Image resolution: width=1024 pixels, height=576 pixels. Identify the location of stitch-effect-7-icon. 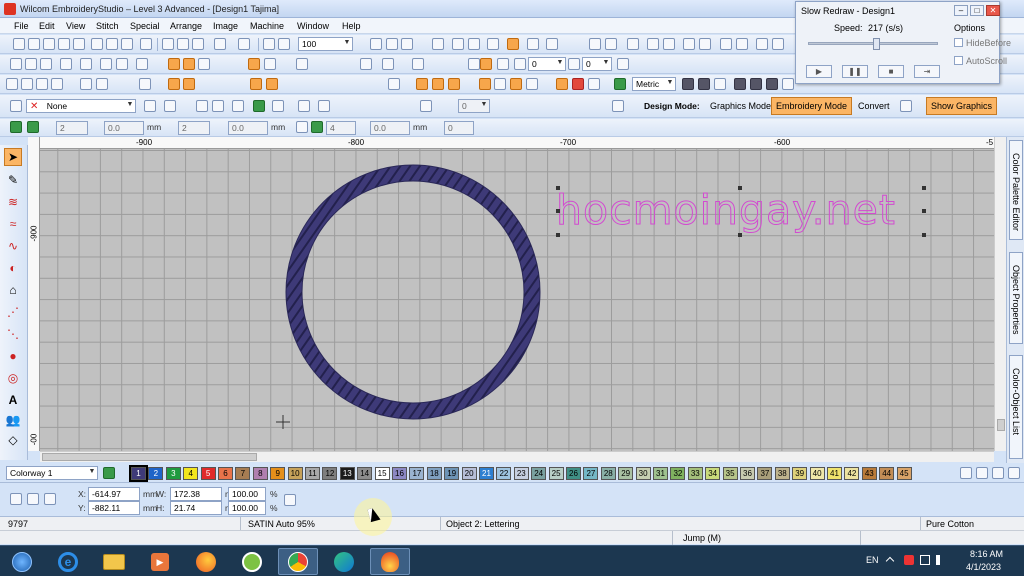
(366, 64).